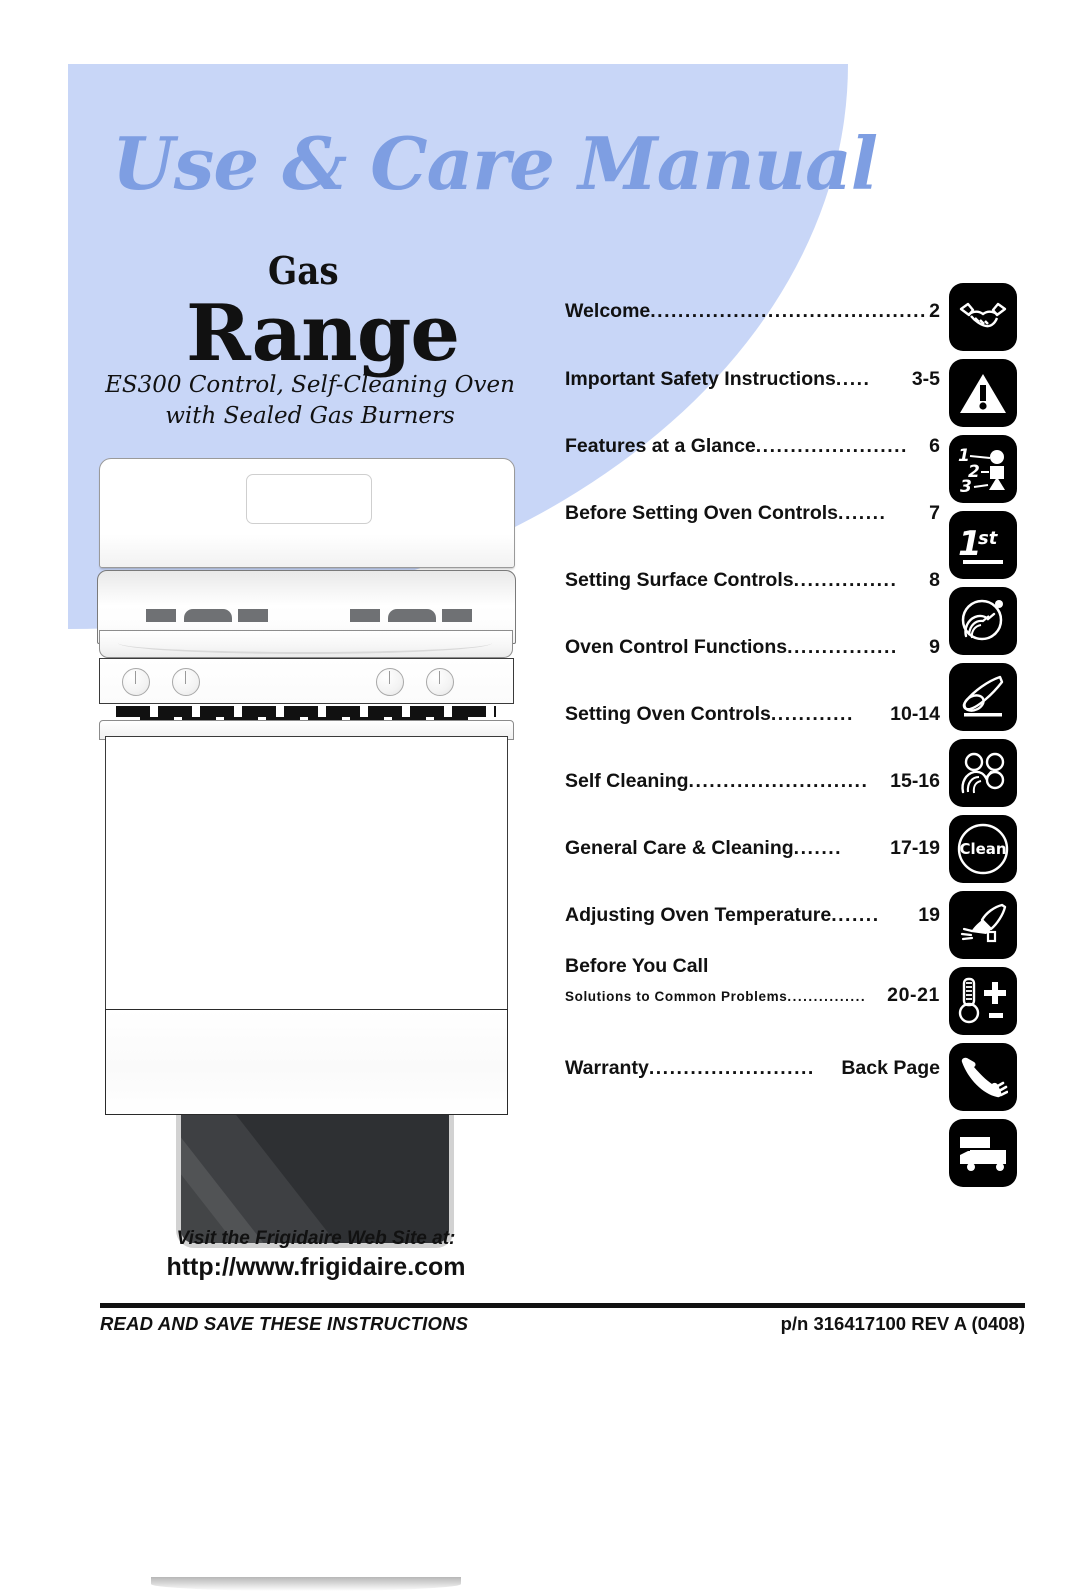  Describe the element at coordinates (208, 615) in the screenshot. I see `burner-grate-left-b` at that location.